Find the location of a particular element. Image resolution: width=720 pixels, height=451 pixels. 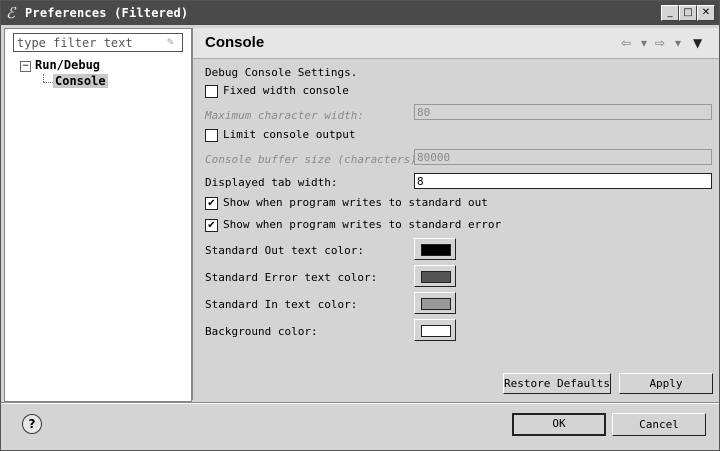

clear-filter-icon: ✎ is located at coordinates (173, 42).